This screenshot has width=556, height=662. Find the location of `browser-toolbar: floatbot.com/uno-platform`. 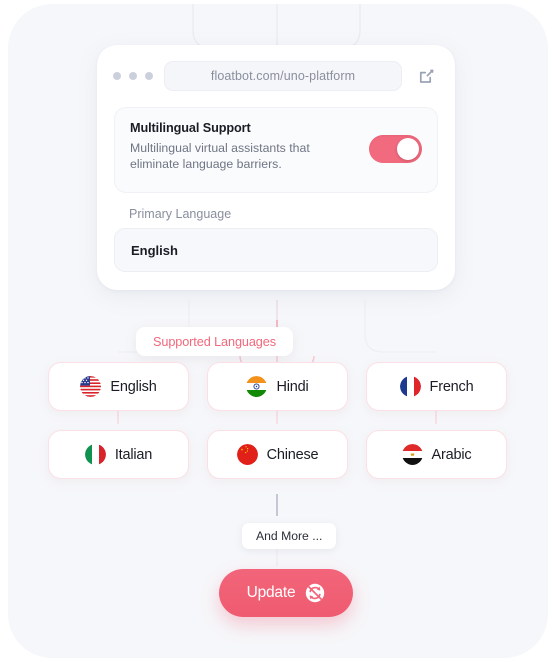

browser-toolbar: floatbot.com/uno-platform is located at coordinates (276, 76).